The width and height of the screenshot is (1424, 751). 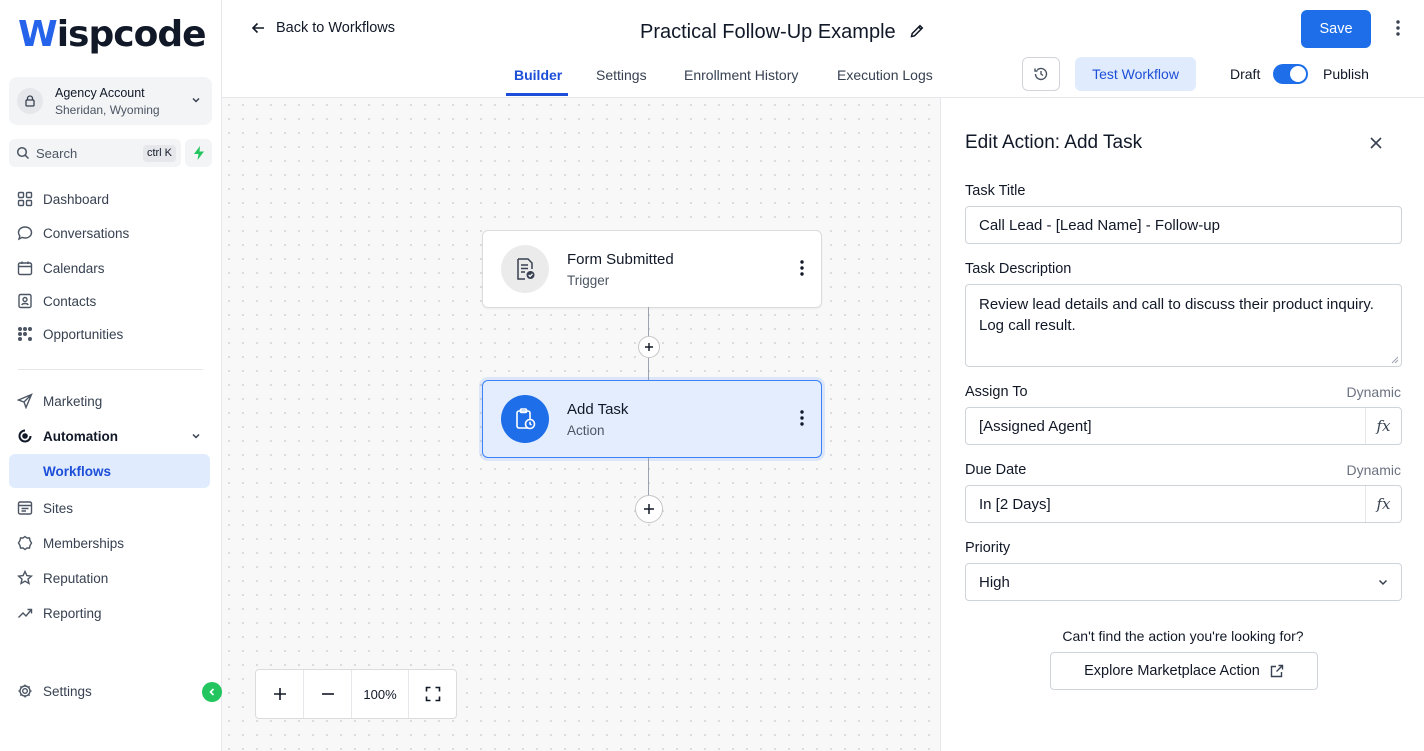 What do you see at coordinates (995, 191) in the screenshot?
I see `task-title-label: Task Title` at bounding box center [995, 191].